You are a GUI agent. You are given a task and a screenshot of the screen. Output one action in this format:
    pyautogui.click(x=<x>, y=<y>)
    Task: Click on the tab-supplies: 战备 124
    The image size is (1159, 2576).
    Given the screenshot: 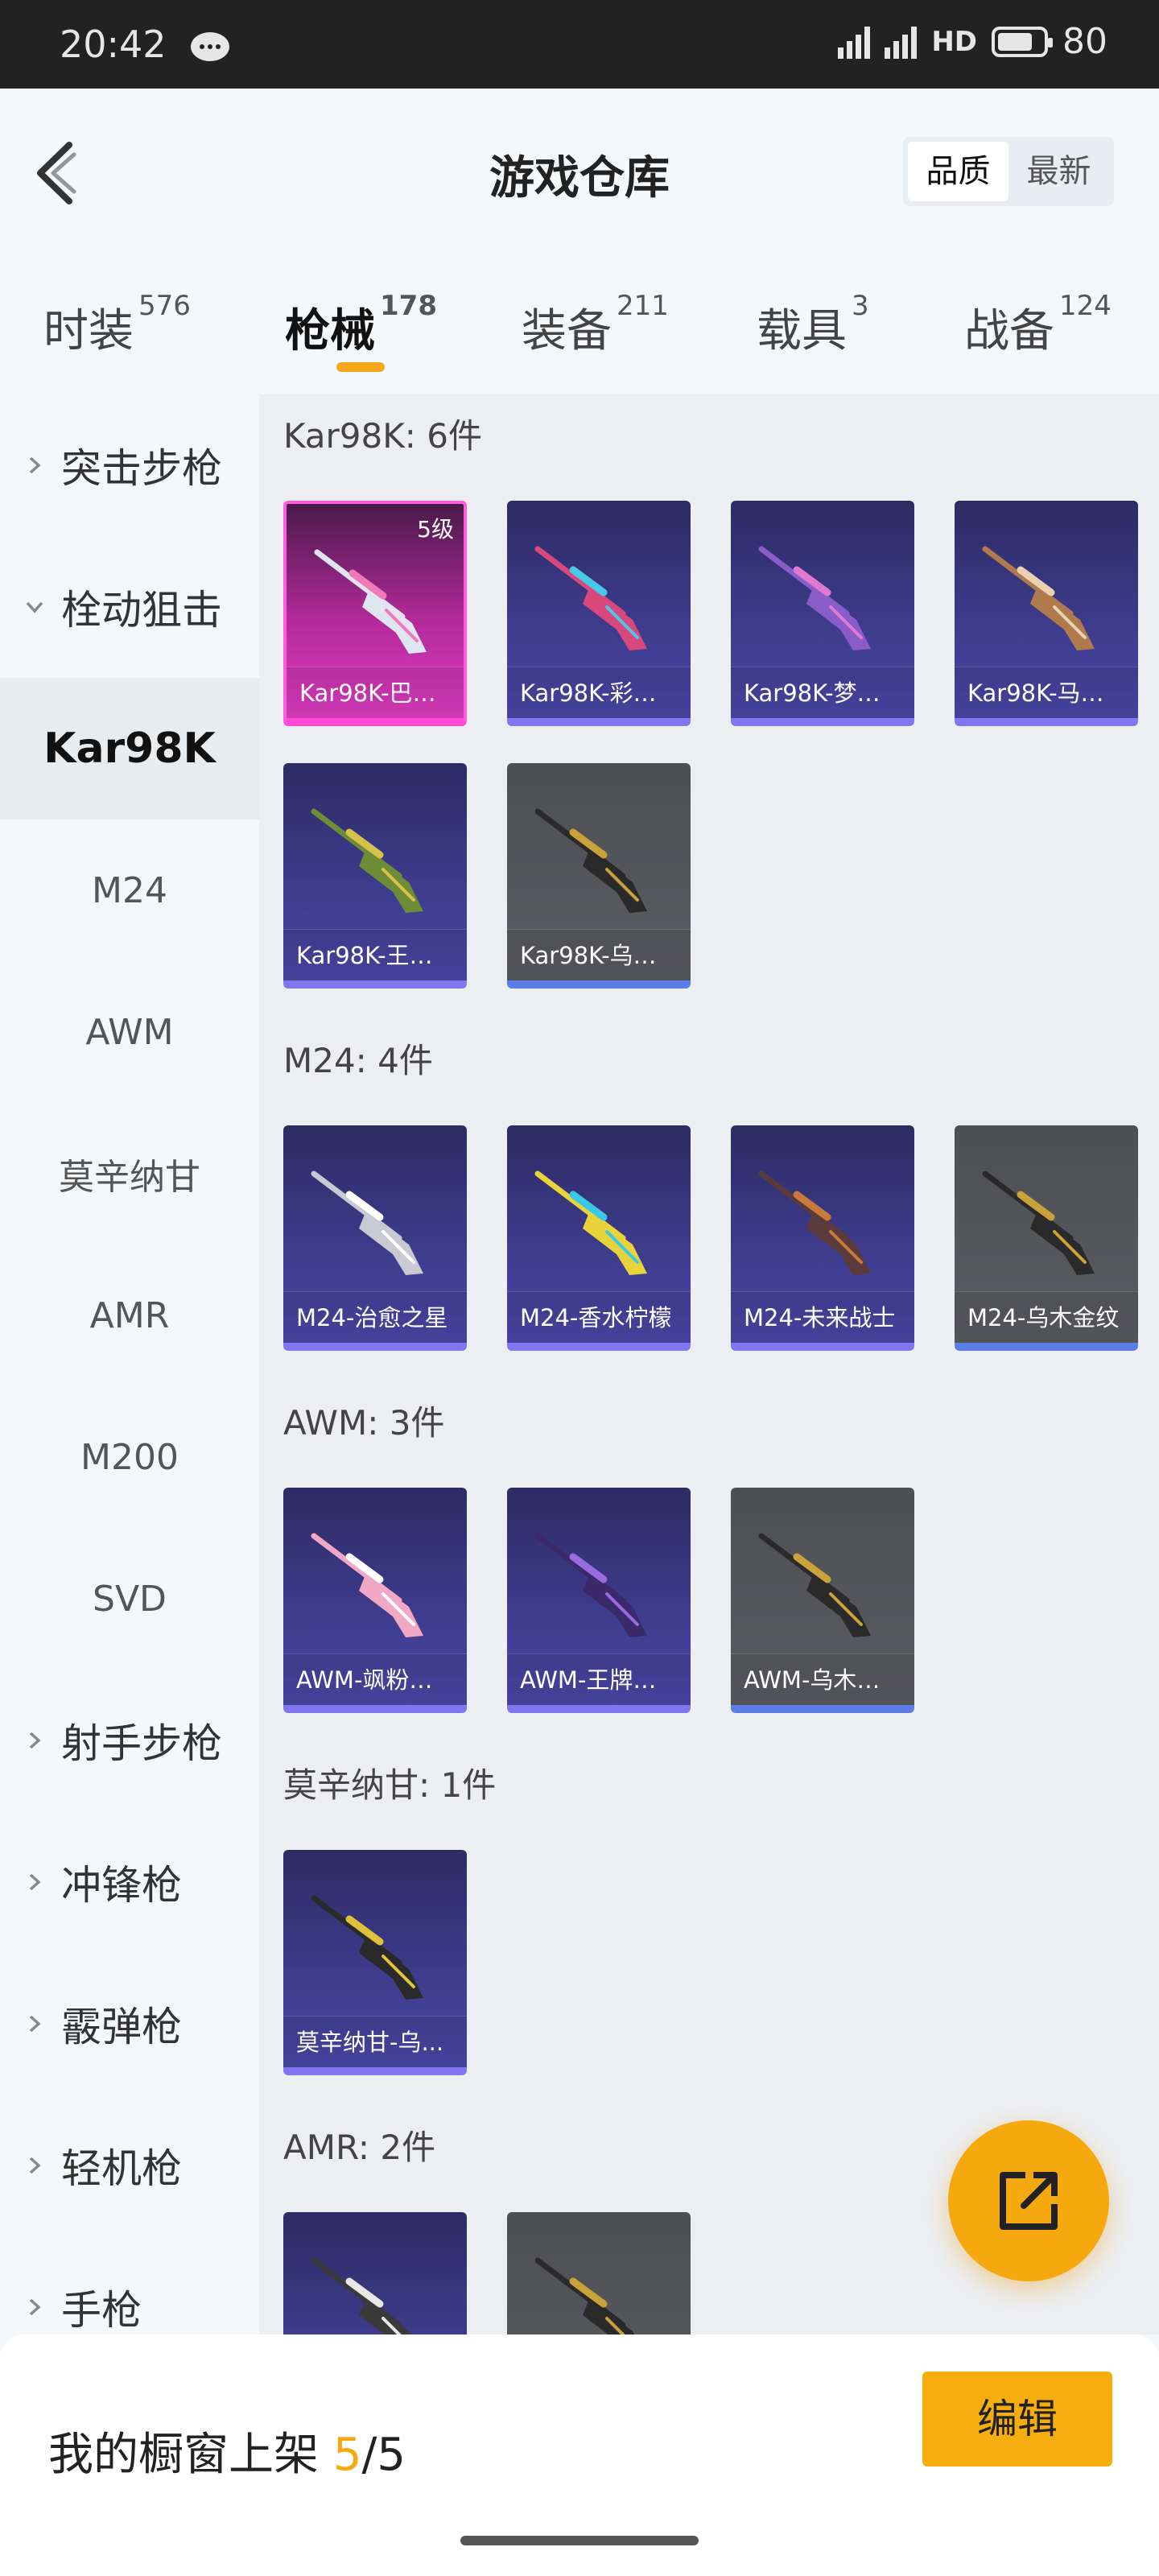 What is the action you would take?
    pyautogui.click(x=1038, y=325)
    